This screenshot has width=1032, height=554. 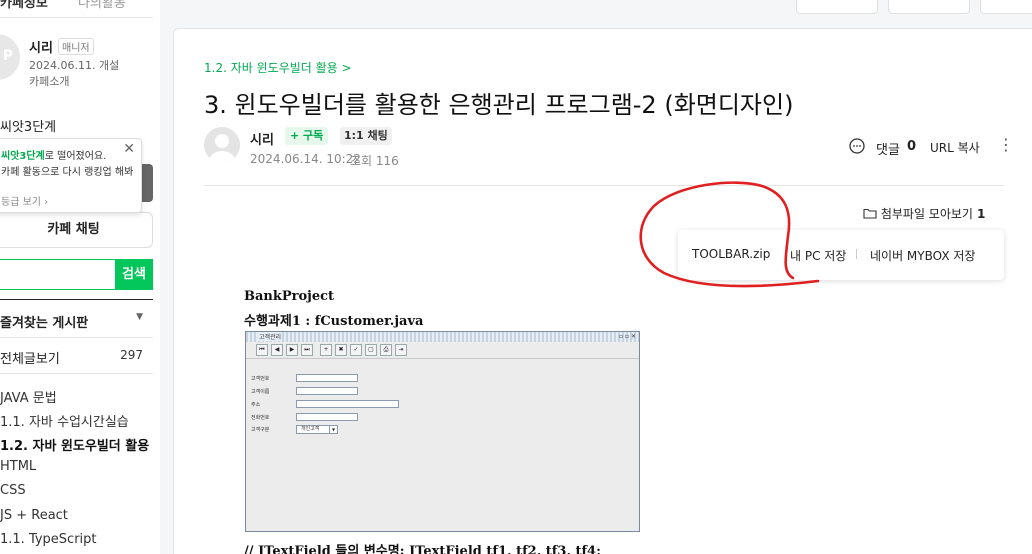 What do you see at coordinates (76, 9) in the screenshot?
I see `sidebar-tabs: 카페정보 나의활동` at bounding box center [76, 9].